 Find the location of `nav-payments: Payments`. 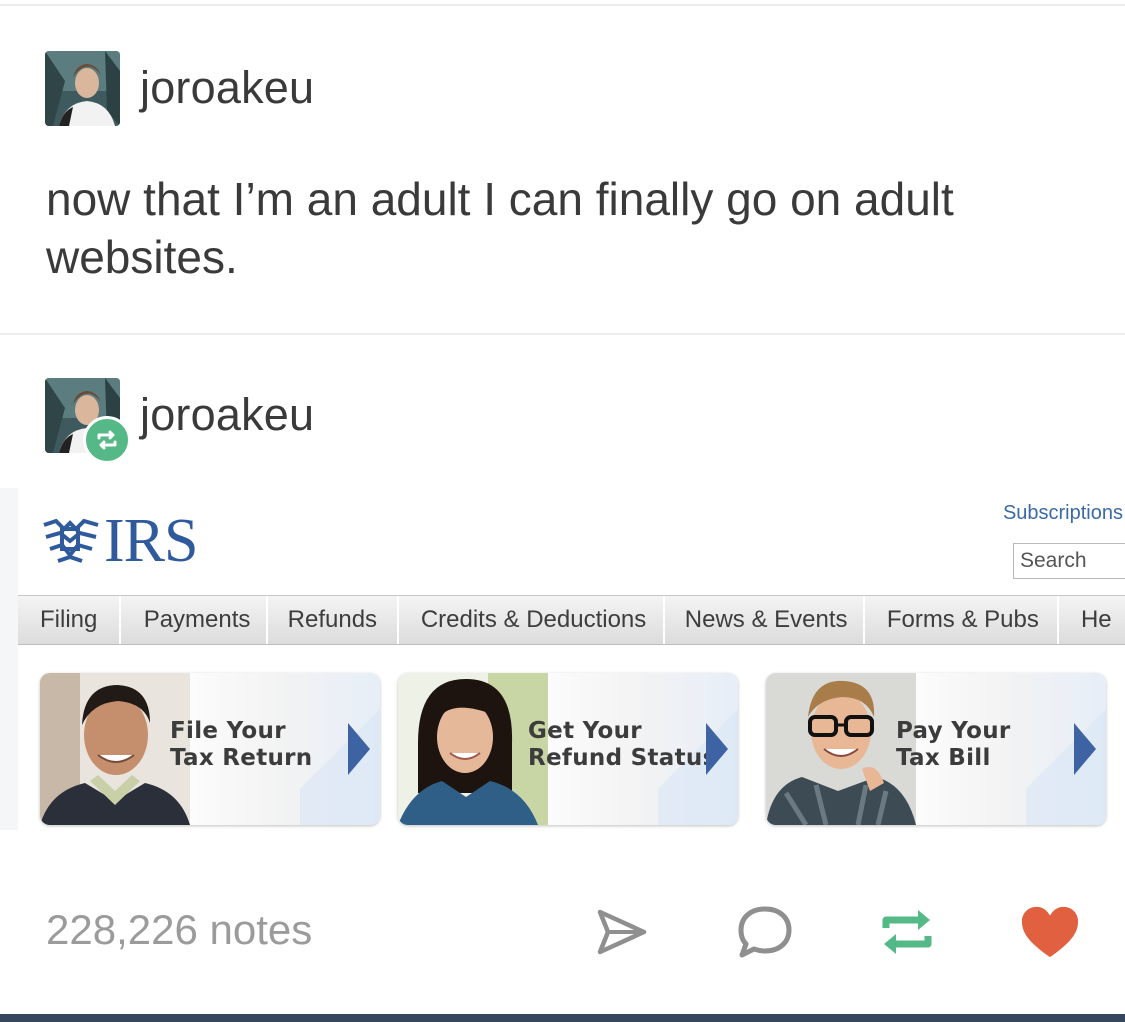

nav-payments: Payments is located at coordinates (194, 620).